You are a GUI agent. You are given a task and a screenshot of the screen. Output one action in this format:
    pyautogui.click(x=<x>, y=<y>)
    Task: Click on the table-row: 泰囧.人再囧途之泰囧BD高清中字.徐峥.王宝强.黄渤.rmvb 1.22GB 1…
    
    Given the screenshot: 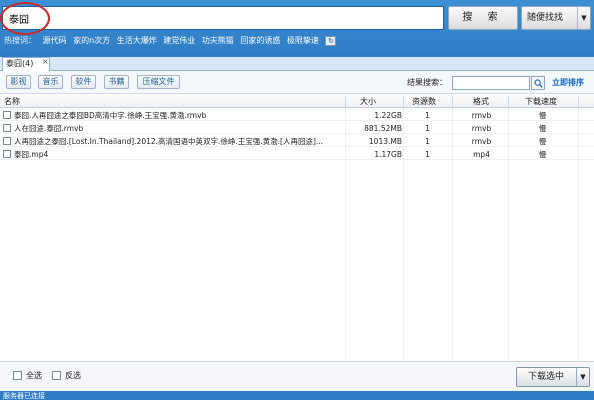 What is the action you would take?
    pyautogui.click(x=297, y=115)
    